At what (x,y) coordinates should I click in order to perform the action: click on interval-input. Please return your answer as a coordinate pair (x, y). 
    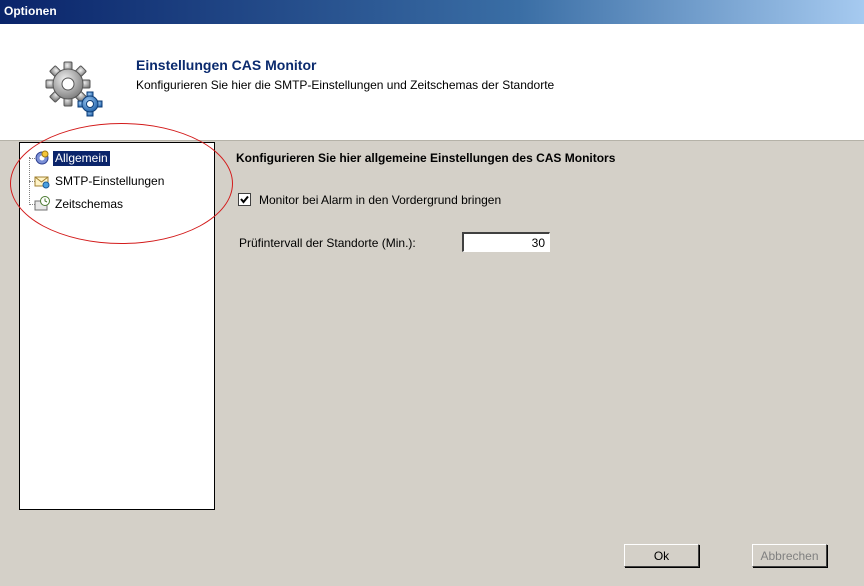
    Looking at the image, I should click on (506, 242).